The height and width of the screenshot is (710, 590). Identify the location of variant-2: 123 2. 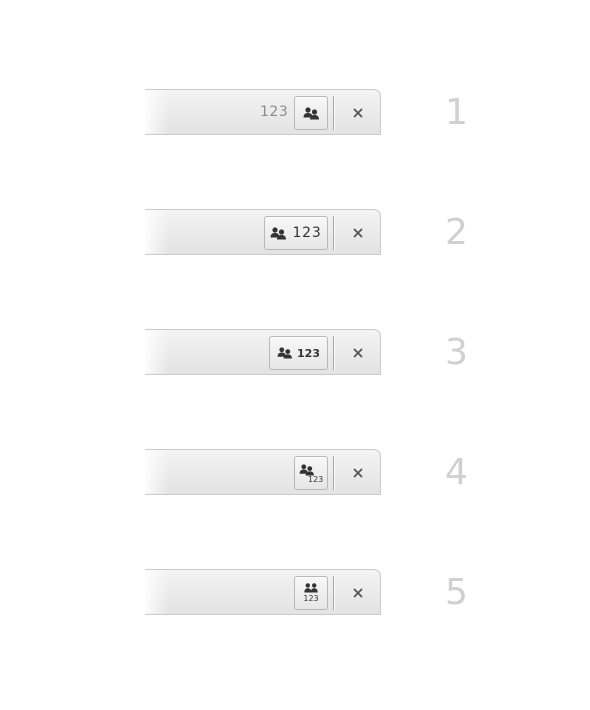
(295, 239).